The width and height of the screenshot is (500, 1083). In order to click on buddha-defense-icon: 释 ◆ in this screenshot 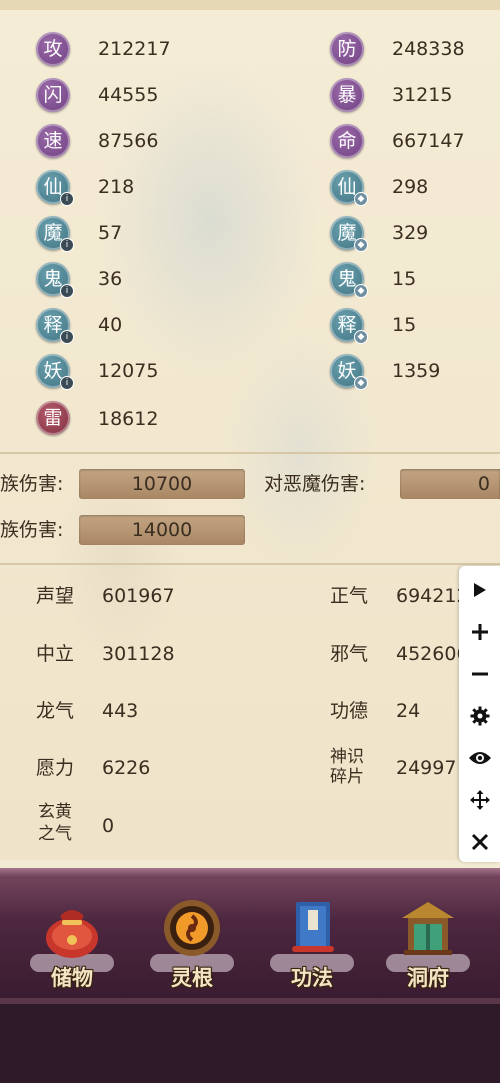, I will do `click(349, 326)`.